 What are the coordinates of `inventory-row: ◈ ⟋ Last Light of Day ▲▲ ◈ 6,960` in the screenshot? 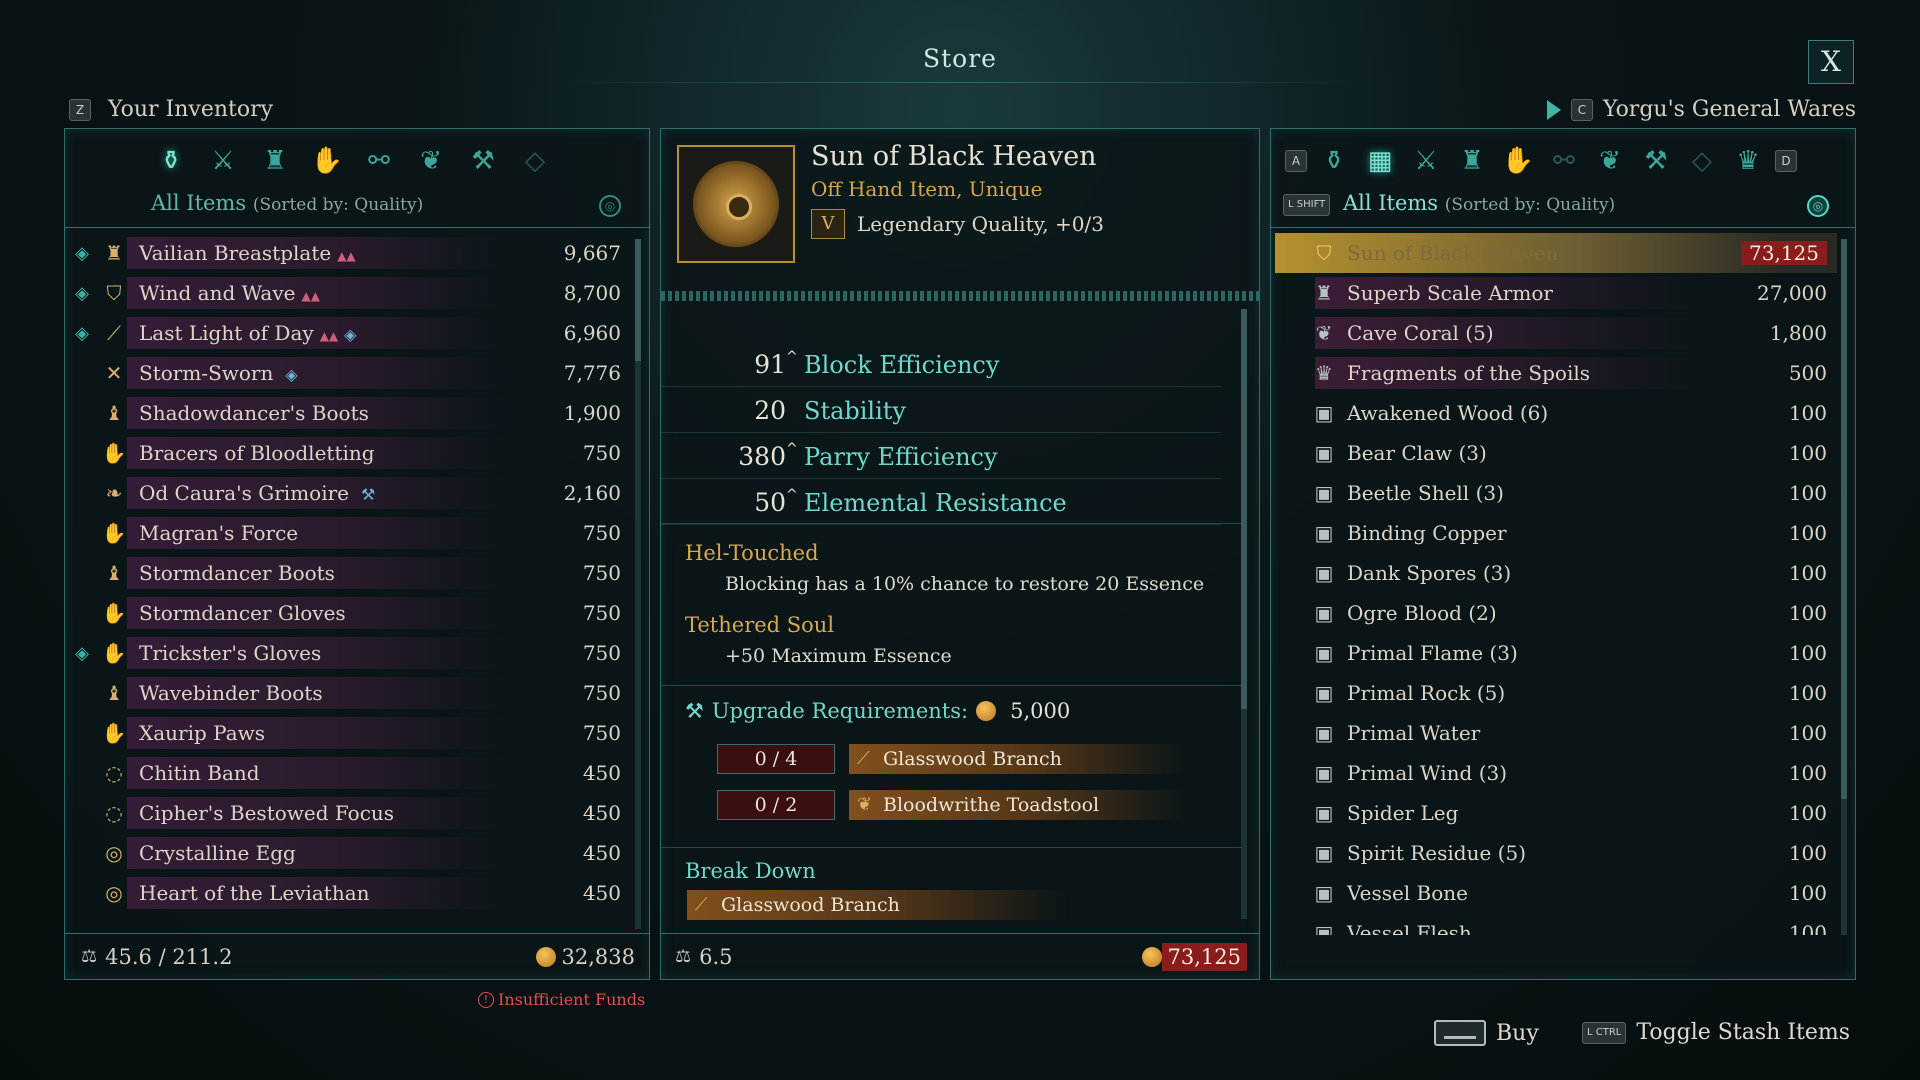 It's located at (348, 333).